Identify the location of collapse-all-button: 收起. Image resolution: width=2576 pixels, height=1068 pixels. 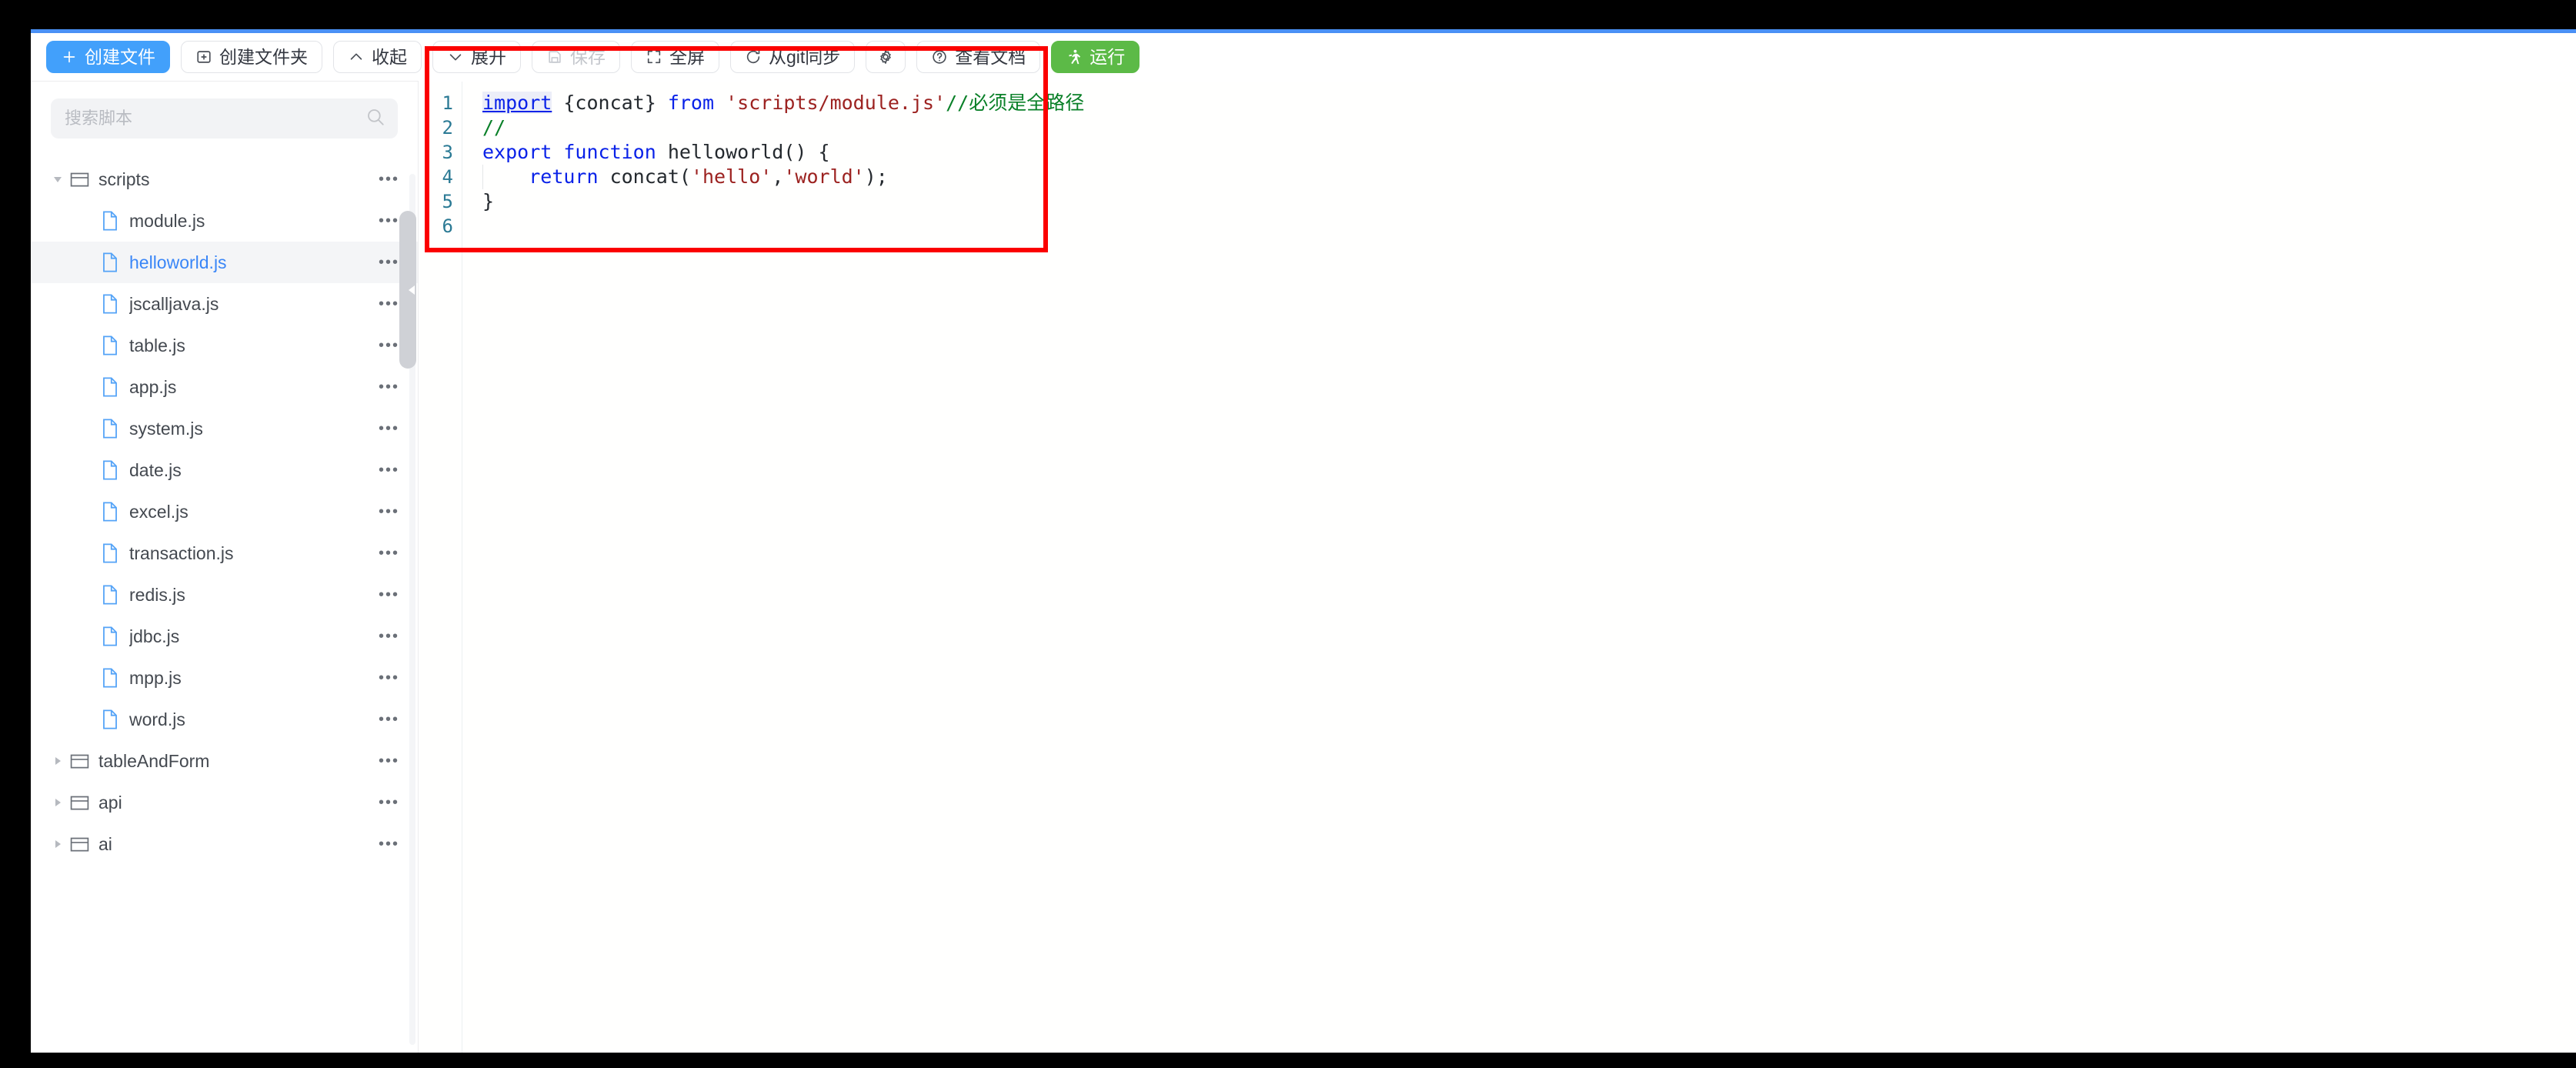
(378, 57).